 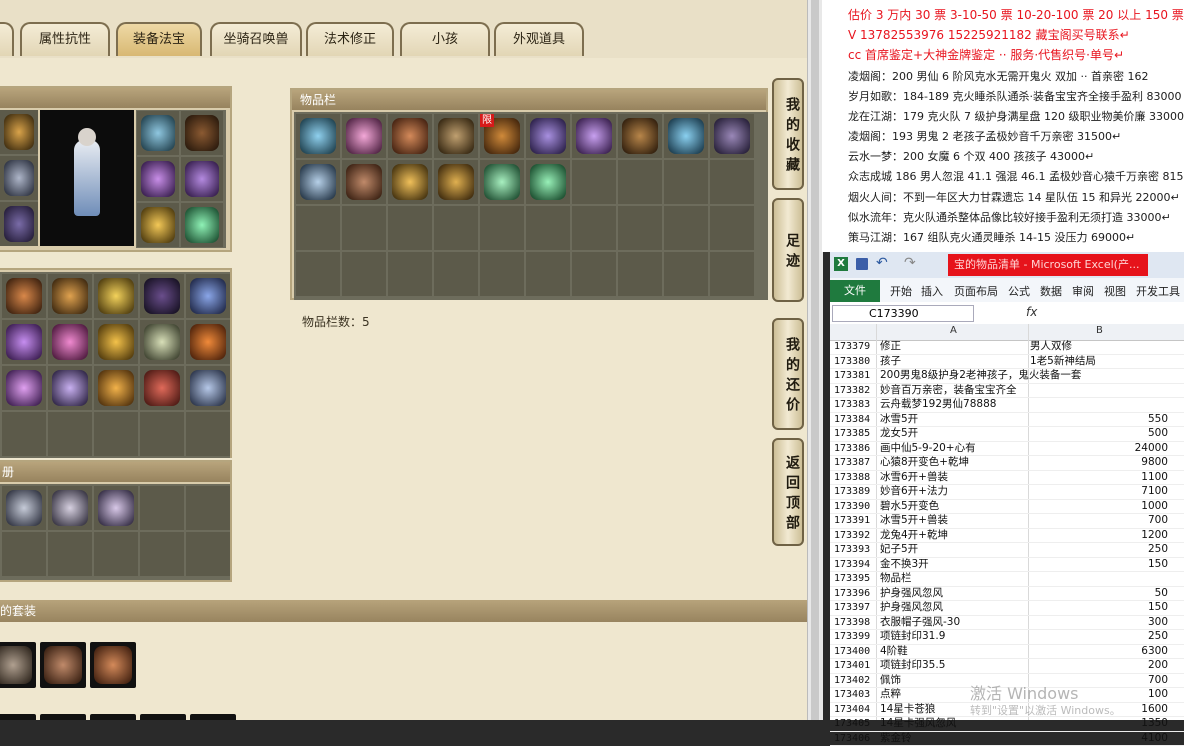 What do you see at coordinates (954, 724) in the screenshot?
I see `cell-a: 14星卡强风忽风` at bounding box center [954, 724].